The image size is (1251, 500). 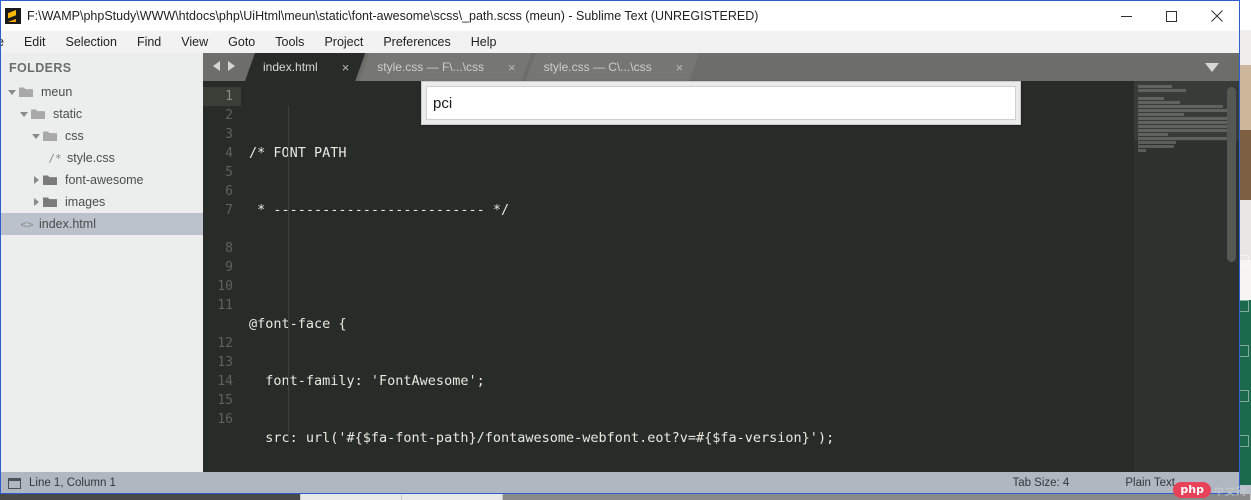 I want to click on sublime-text-icon, so click(x=13, y=16).